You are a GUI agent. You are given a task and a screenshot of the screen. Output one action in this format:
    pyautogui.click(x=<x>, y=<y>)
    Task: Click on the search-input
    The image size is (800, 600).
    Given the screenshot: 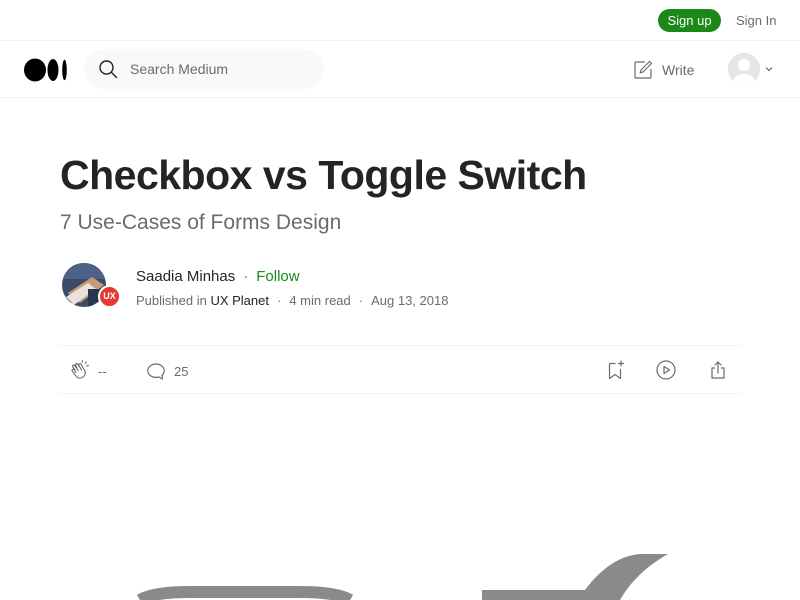 What is the action you would take?
    pyautogui.click(x=220, y=69)
    